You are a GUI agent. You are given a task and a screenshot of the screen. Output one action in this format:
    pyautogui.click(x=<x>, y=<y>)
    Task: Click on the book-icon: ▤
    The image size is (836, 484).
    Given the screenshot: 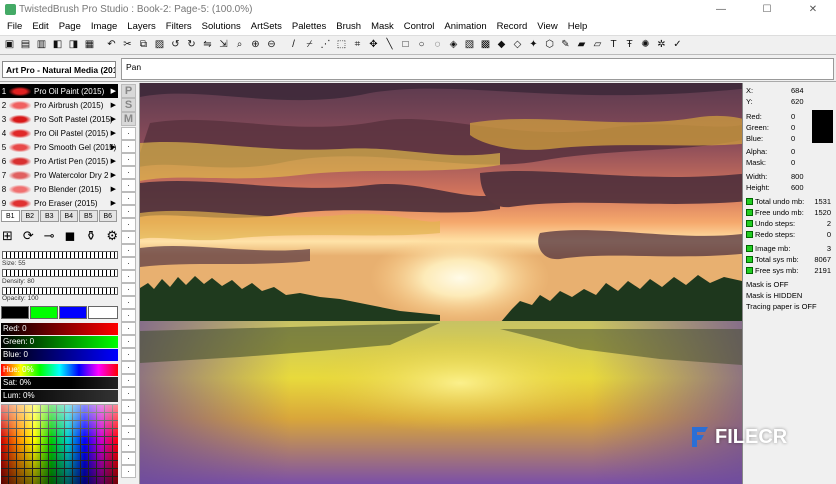 What is the action you would take?
    pyautogui.click(x=25, y=45)
    